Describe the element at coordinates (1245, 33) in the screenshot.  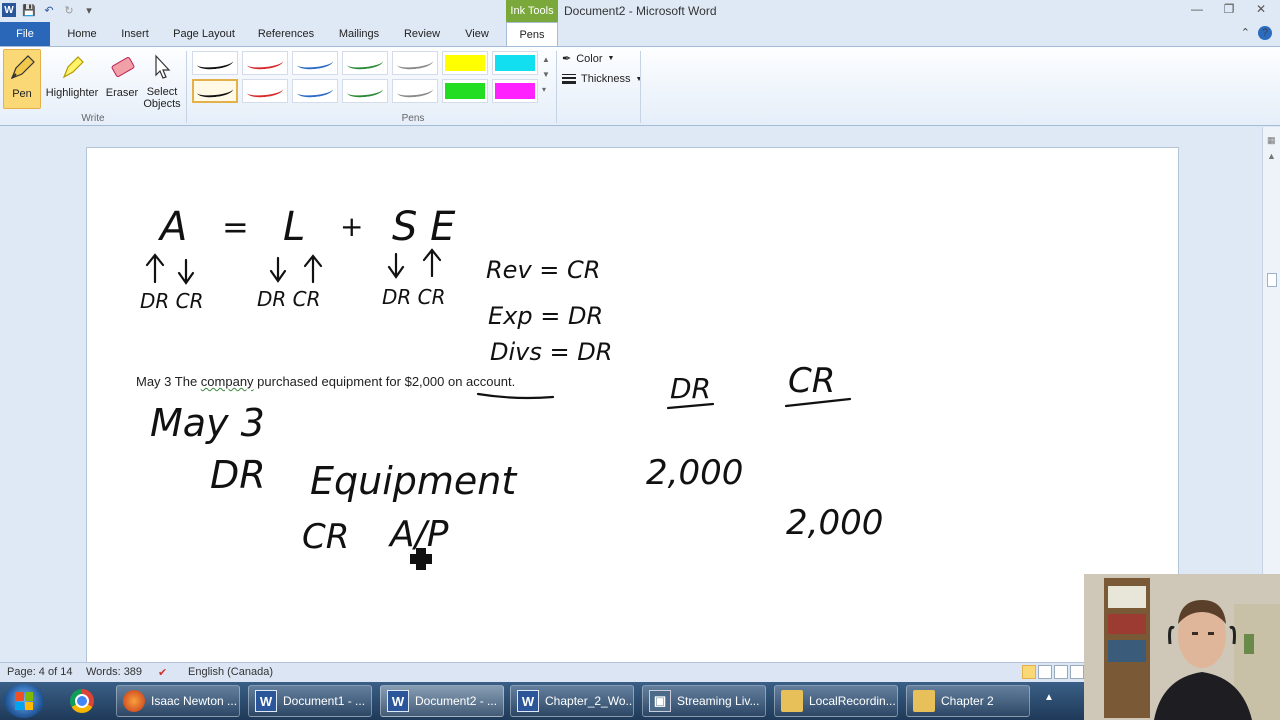
I see `minimize-ribbon-icon: ⌃` at that location.